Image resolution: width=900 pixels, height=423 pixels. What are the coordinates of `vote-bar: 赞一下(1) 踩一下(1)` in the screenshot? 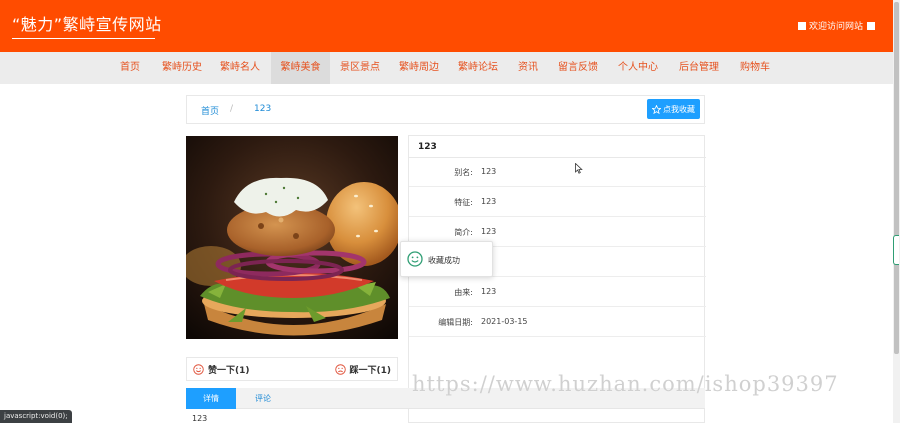 It's located at (292, 369).